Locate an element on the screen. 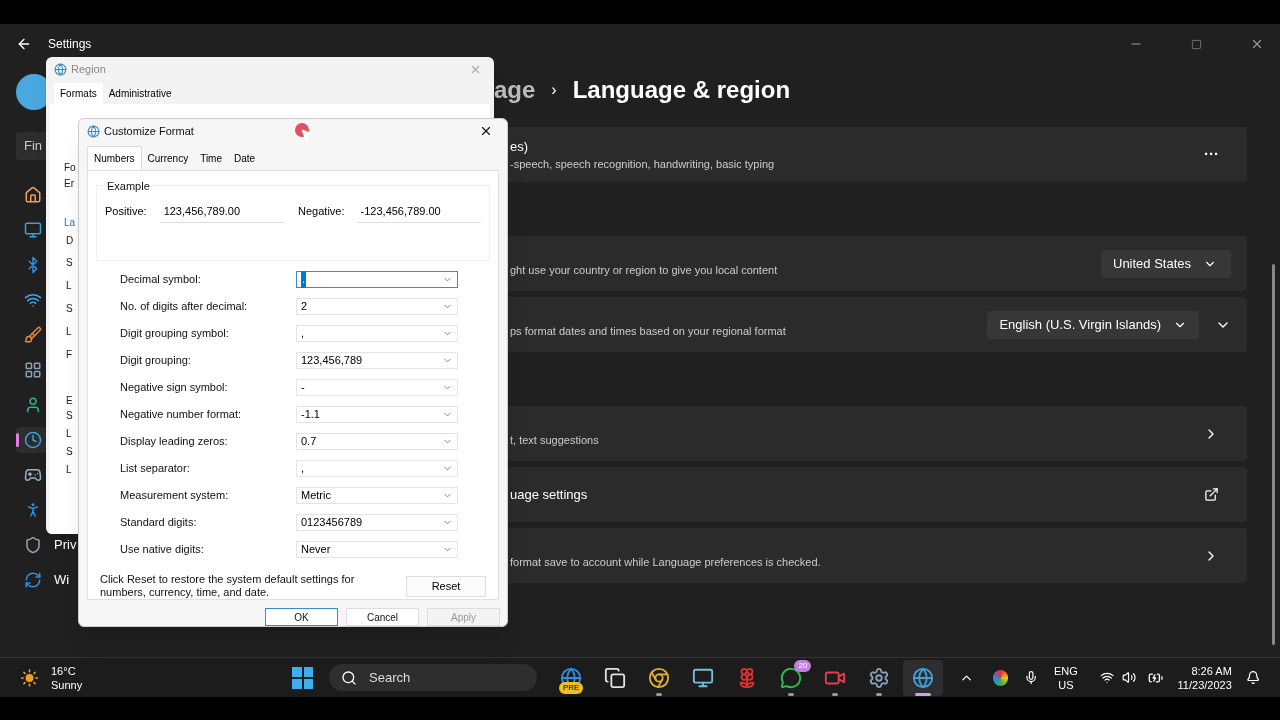 The image size is (1280, 720). field-label: List separator: is located at coordinates (155, 469).